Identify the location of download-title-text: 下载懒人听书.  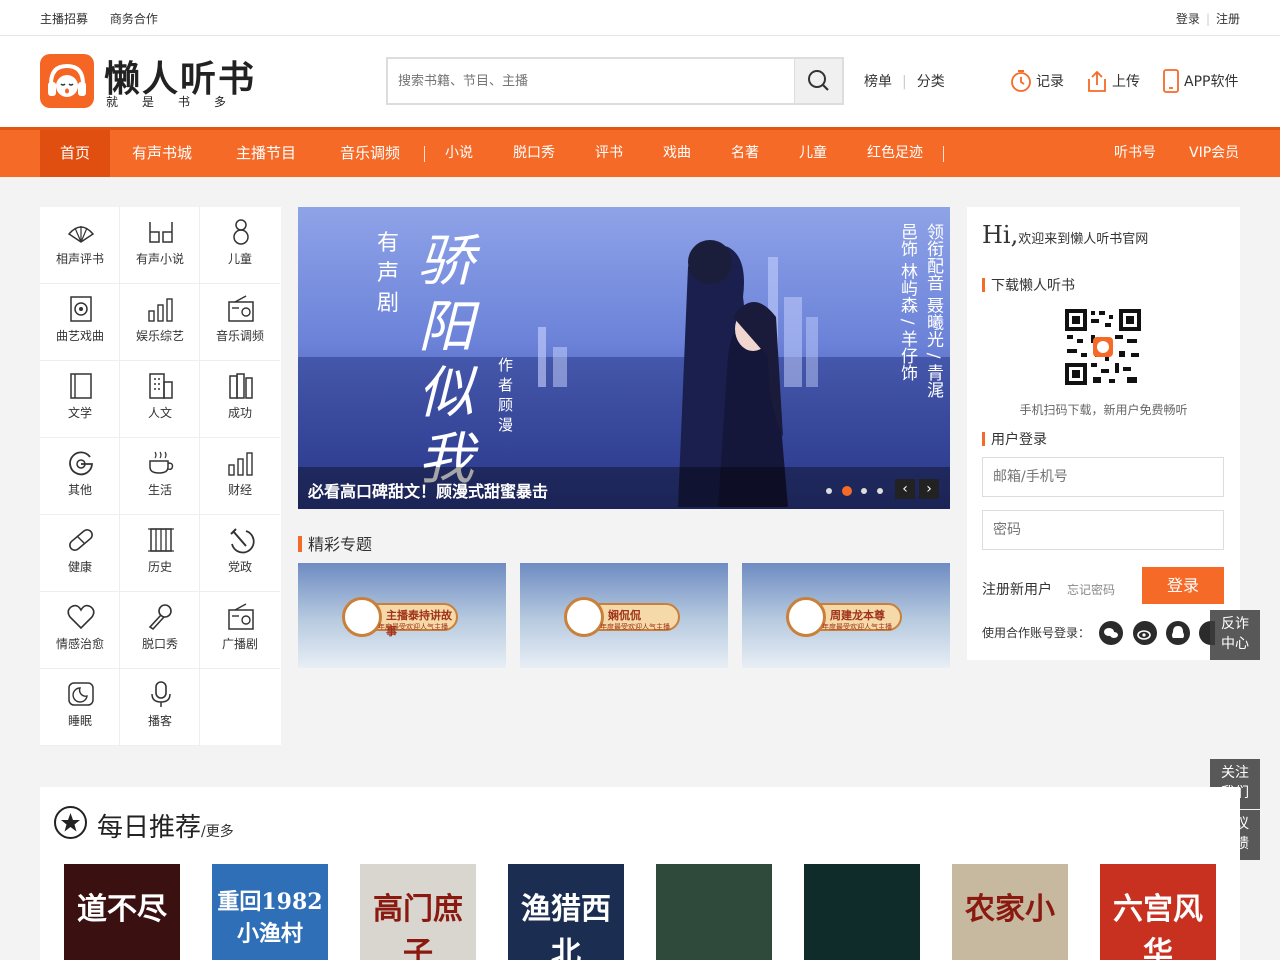
(1033, 286).